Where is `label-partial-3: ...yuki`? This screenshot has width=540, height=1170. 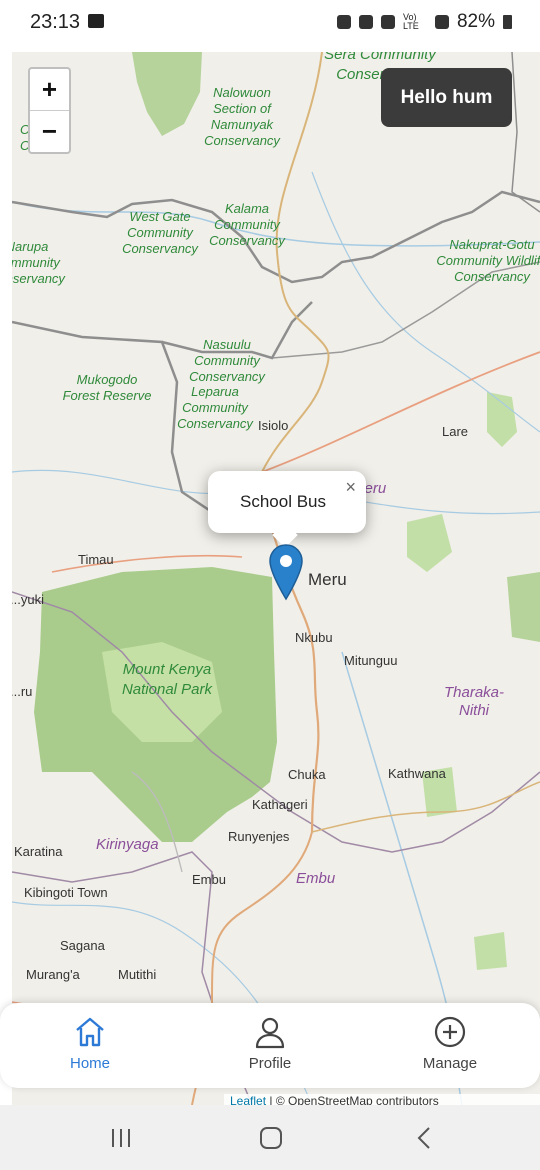 label-partial-3: ...yuki is located at coordinates (28, 599).